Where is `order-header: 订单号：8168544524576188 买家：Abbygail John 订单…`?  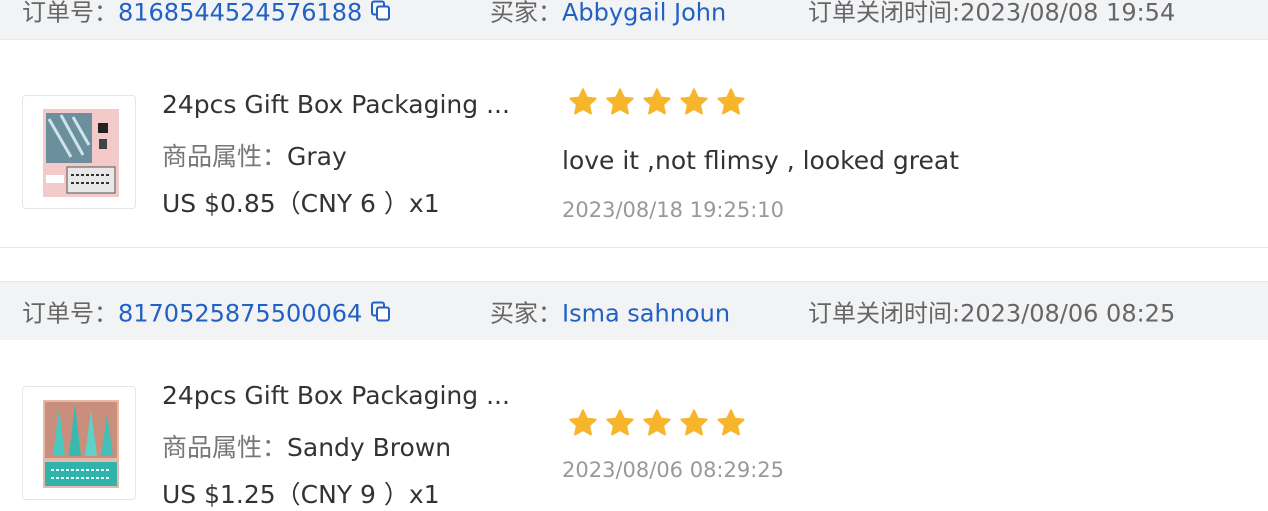 order-header: 订单号：8168544524576188 买家：Abbygail John 订单… is located at coordinates (634, 20).